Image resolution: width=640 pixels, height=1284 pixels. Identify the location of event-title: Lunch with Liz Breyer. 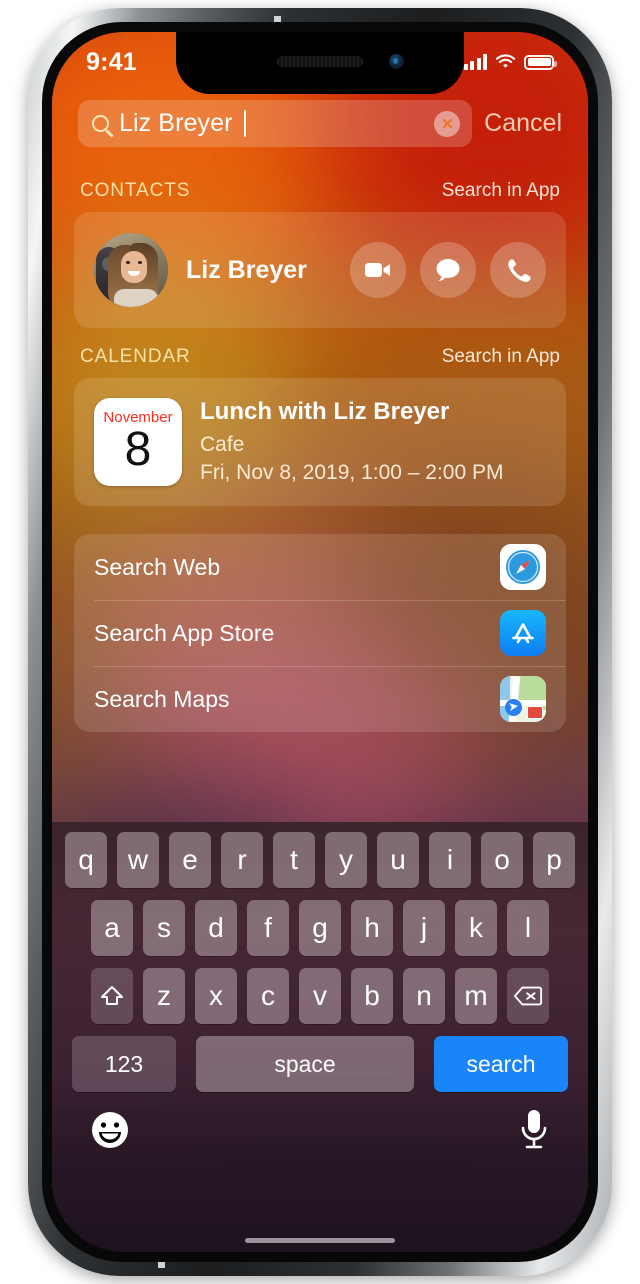
(325, 411).